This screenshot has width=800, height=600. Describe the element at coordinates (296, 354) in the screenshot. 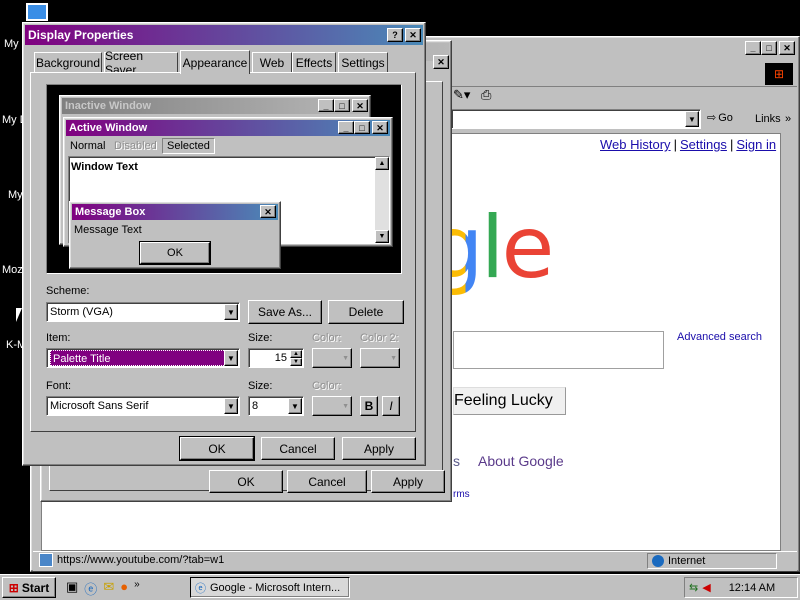

I see `size-up-icon: ▲` at that location.